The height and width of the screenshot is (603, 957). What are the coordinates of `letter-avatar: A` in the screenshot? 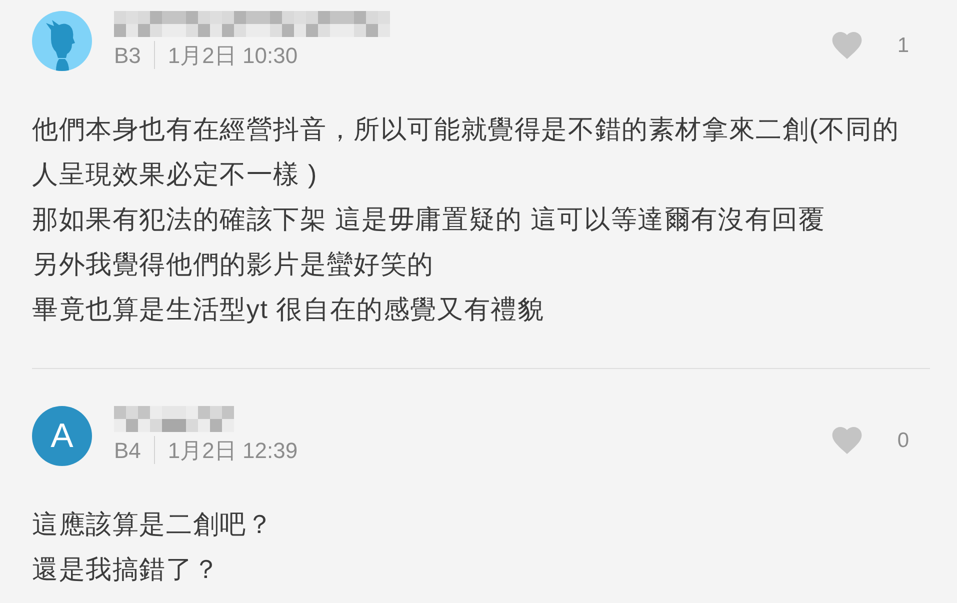 It's located at (62, 436).